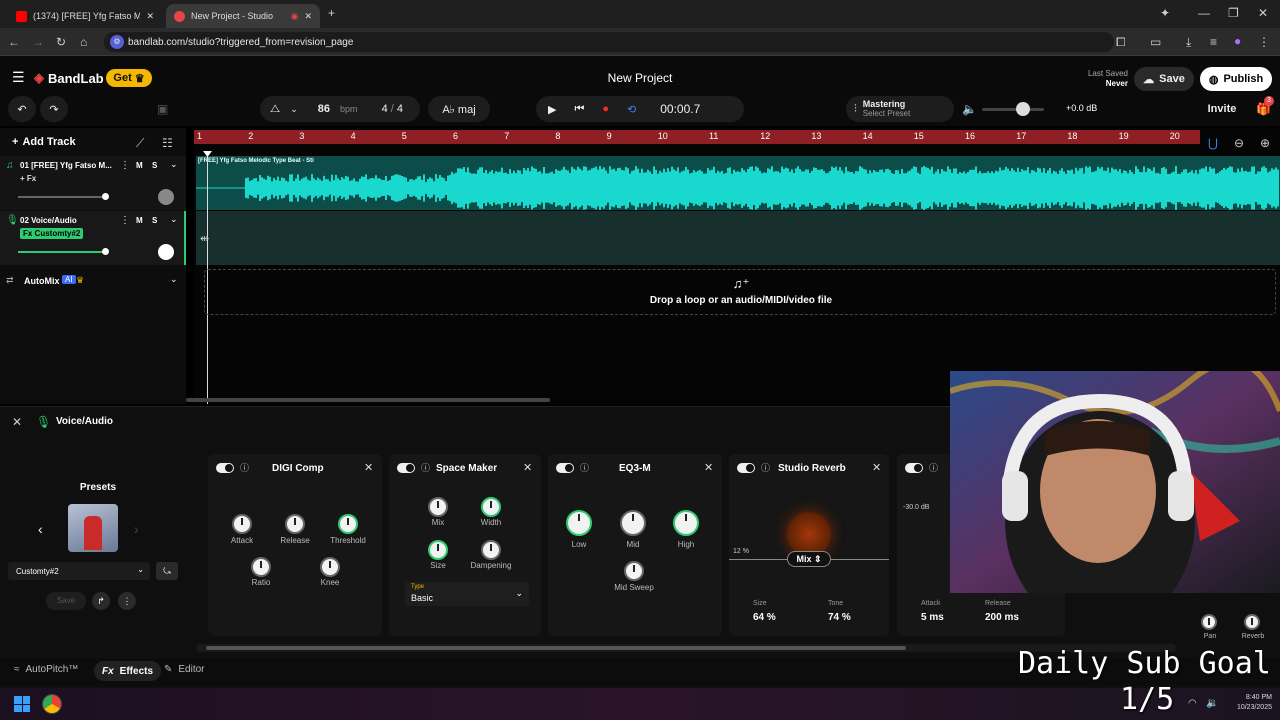 The height and width of the screenshot is (720, 1280). What do you see at coordinates (44, 142) in the screenshot?
I see `add-track-button: + Add Track` at bounding box center [44, 142].